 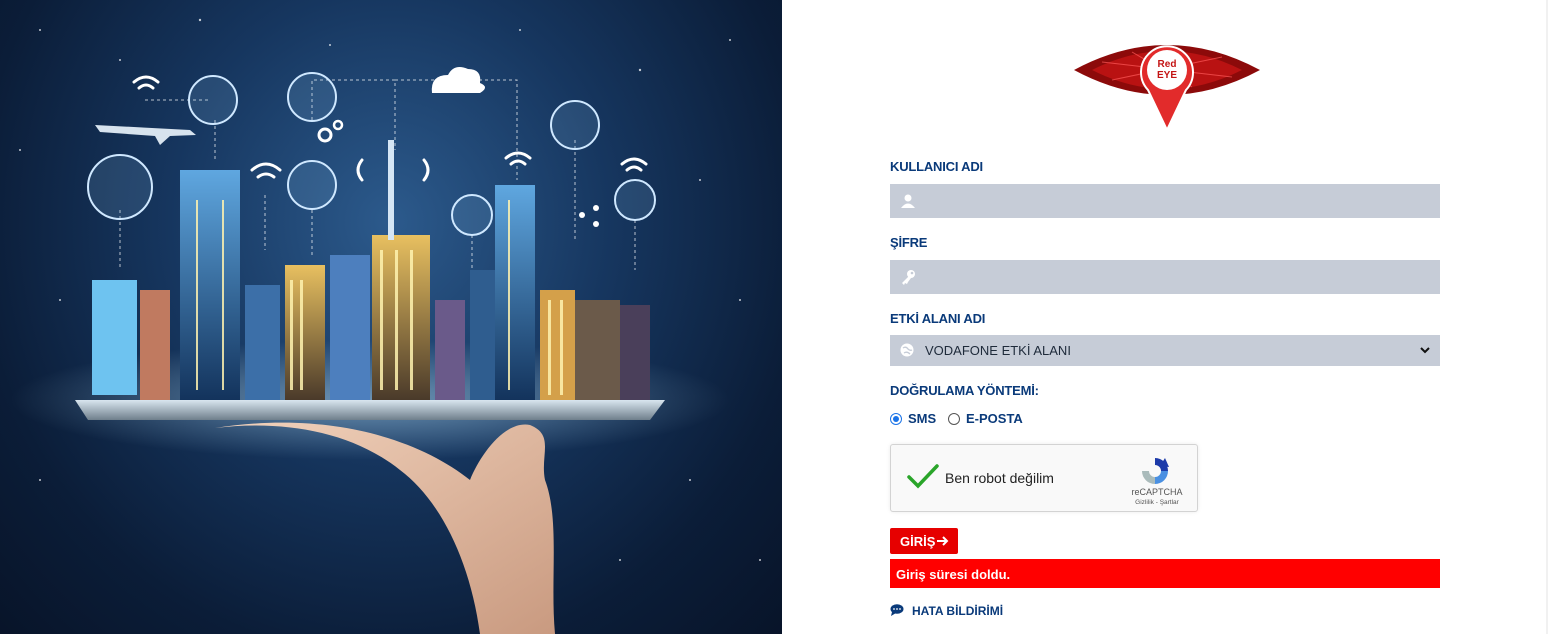 I want to click on username-input, so click(x=1176, y=201).